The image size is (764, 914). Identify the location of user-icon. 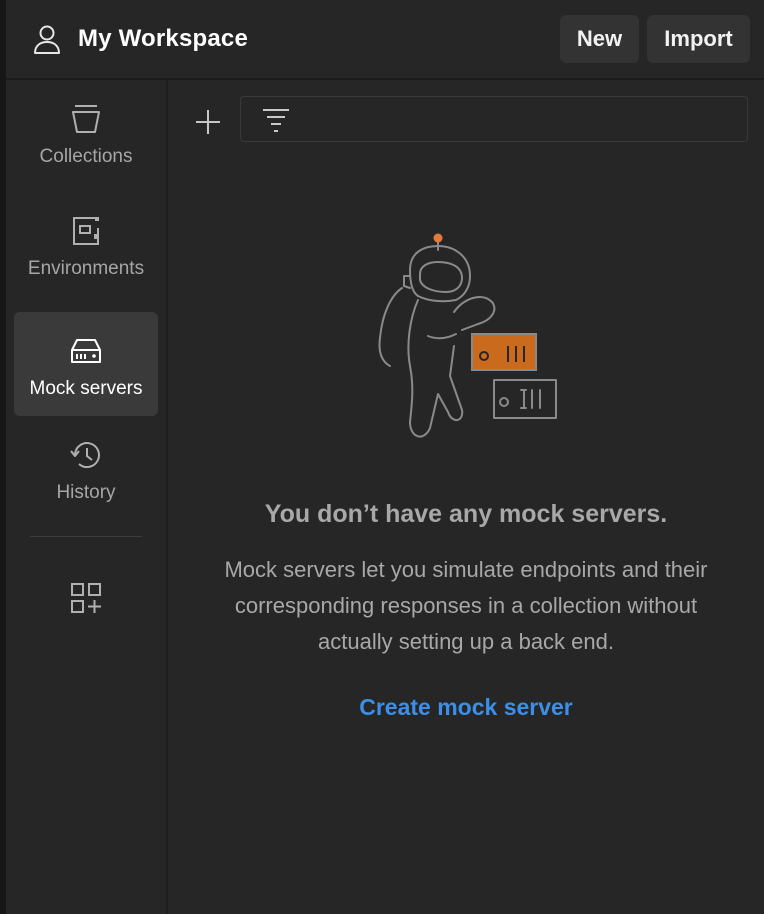
(47, 39).